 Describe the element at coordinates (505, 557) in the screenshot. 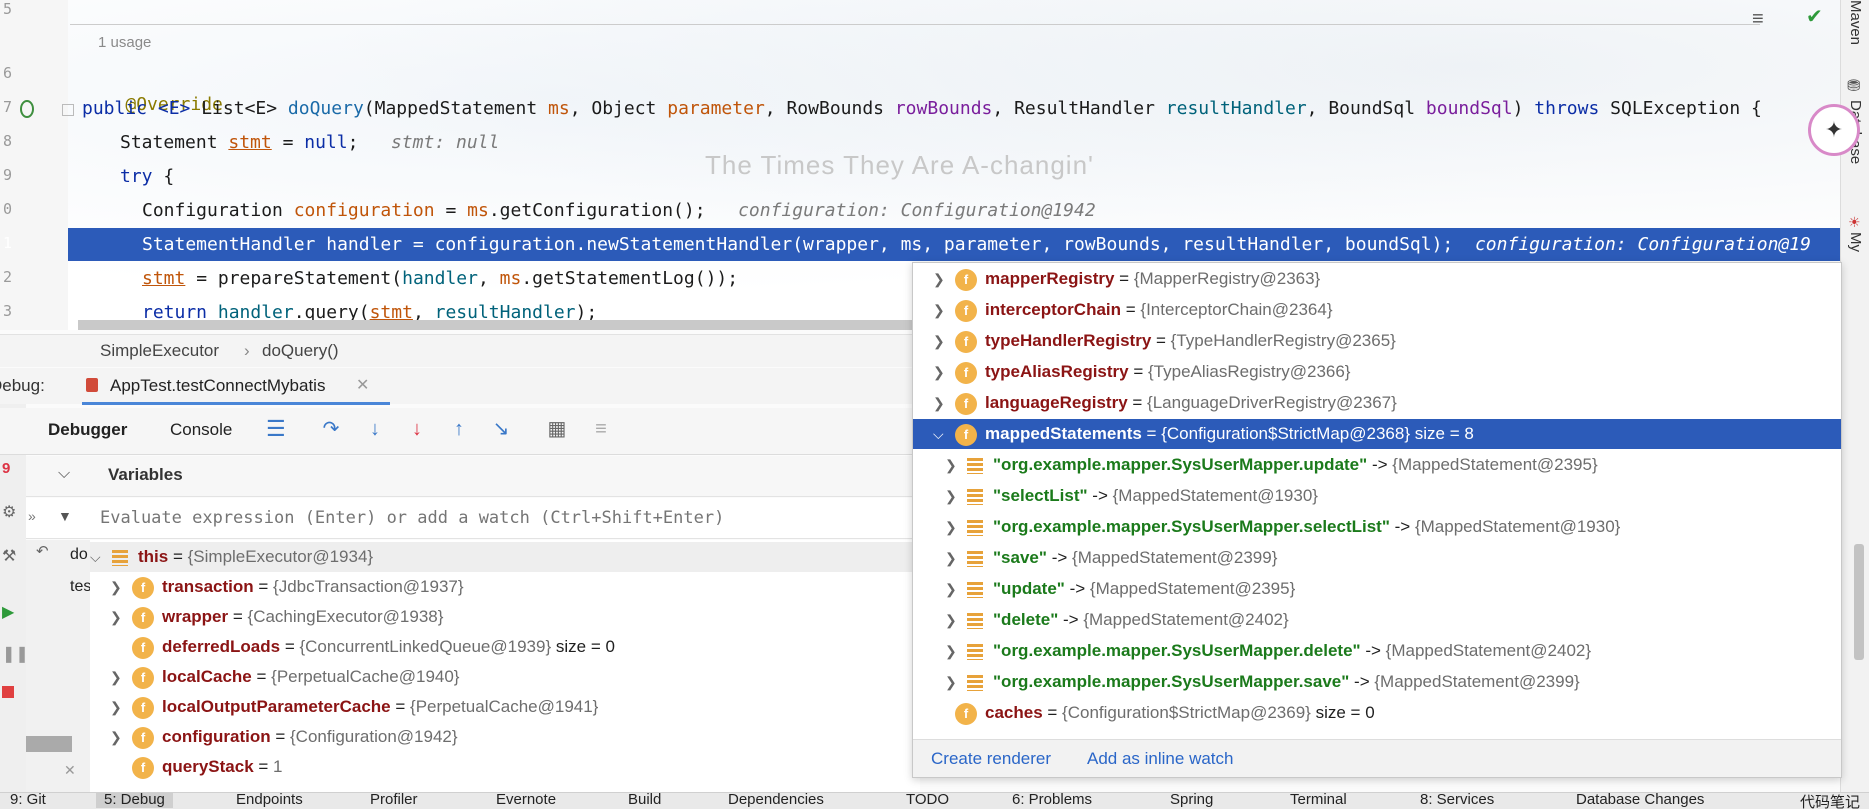

I see `tree-row-this: ⌵ this = {SimpleExecutor@1934}` at that location.